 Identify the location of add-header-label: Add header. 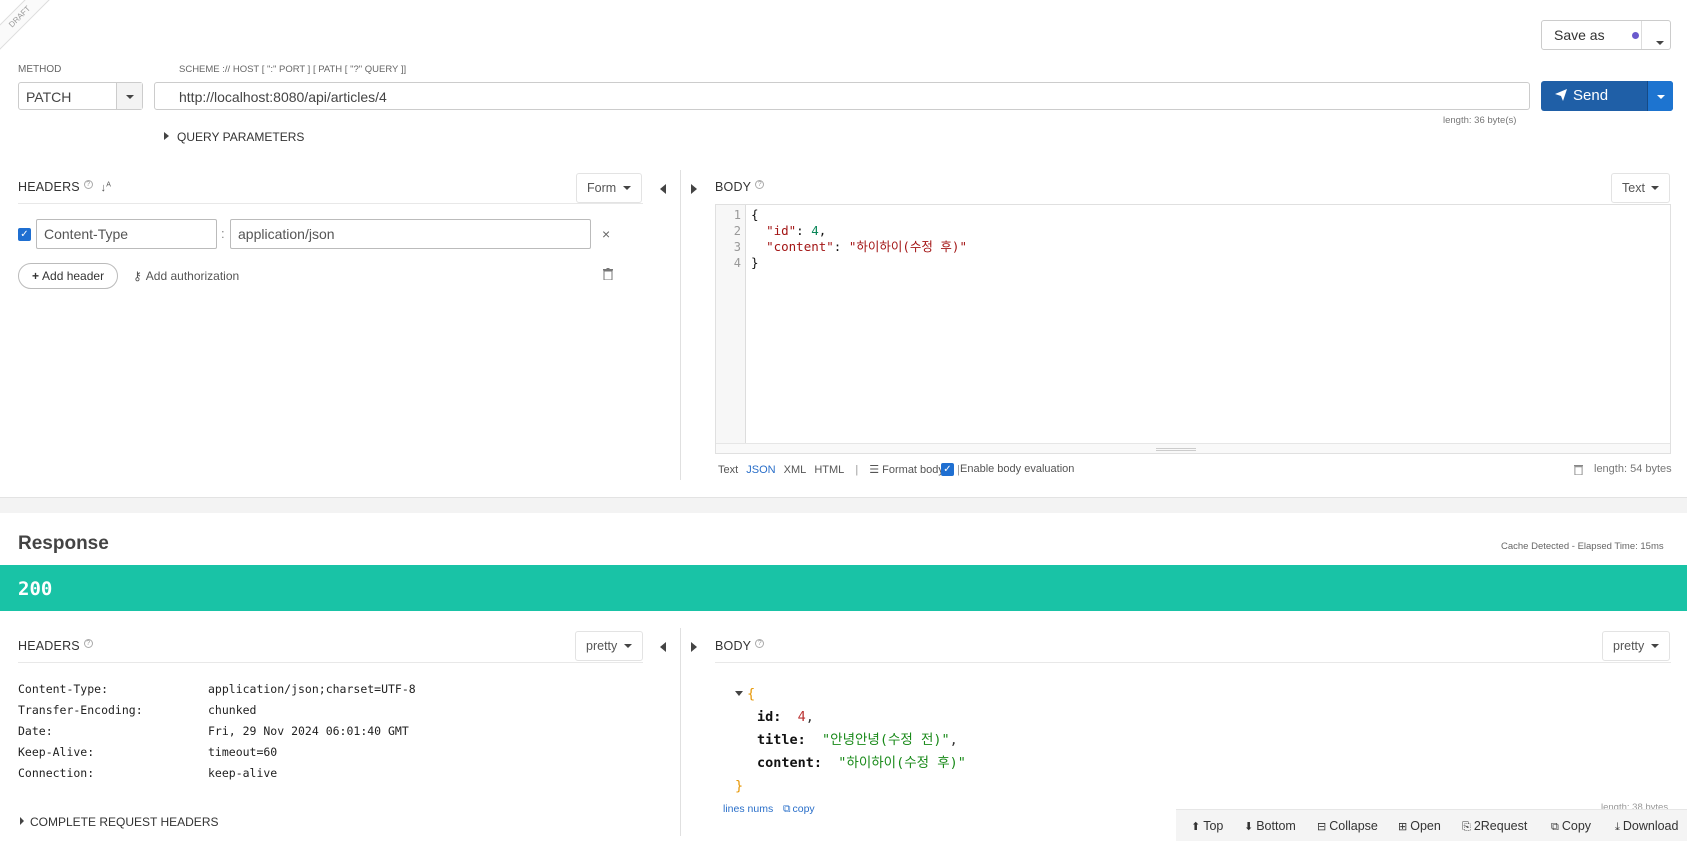
(73, 276).